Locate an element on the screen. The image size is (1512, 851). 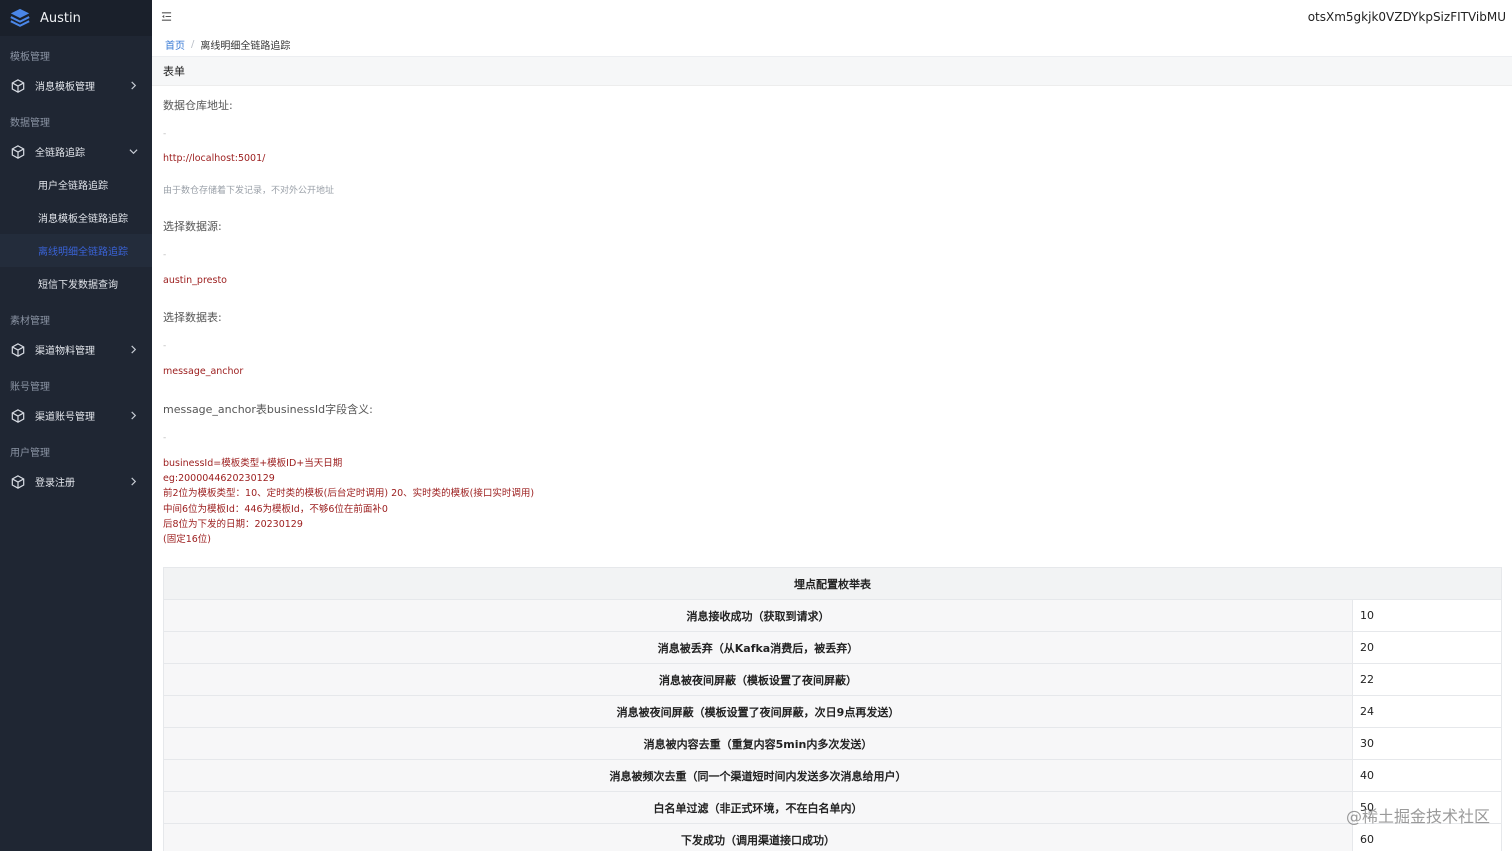
table-row: 消息被夜间屏蔽（模板设置了夜间屏蔽，次日9点再发送） 24 is located at coordinates (832, 711).